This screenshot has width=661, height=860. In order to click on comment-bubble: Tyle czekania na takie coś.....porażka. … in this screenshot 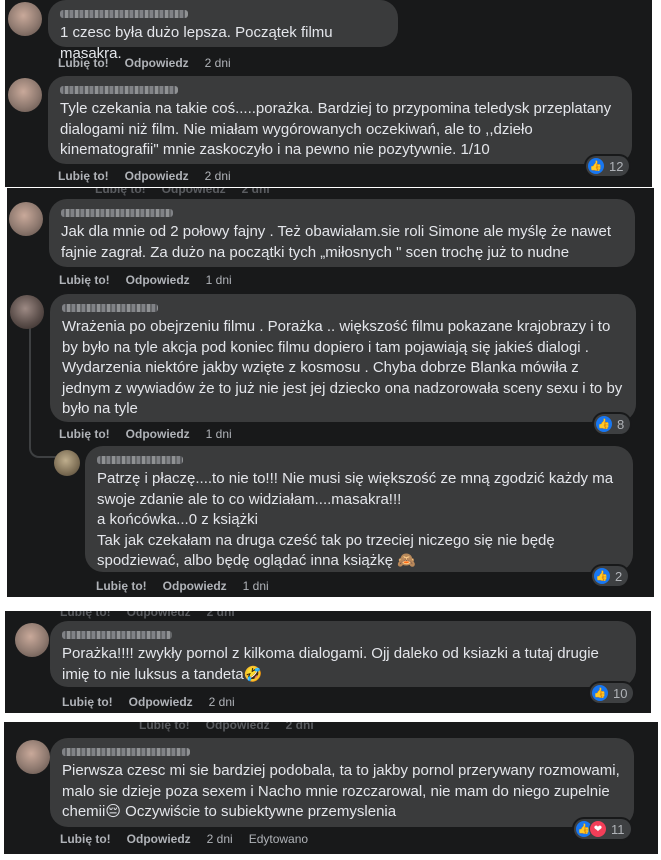, I will do `click(340, 120)`.